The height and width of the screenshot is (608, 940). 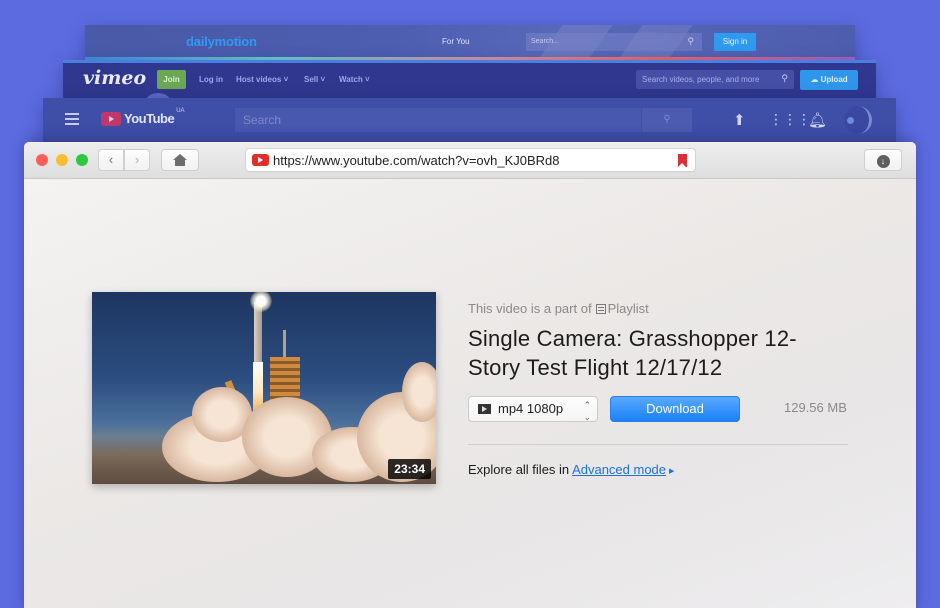 What do you see at coordinates (628, 308) in the screenshot?
I see `playlist-link: Playlist` at bounding box center [628, 308].